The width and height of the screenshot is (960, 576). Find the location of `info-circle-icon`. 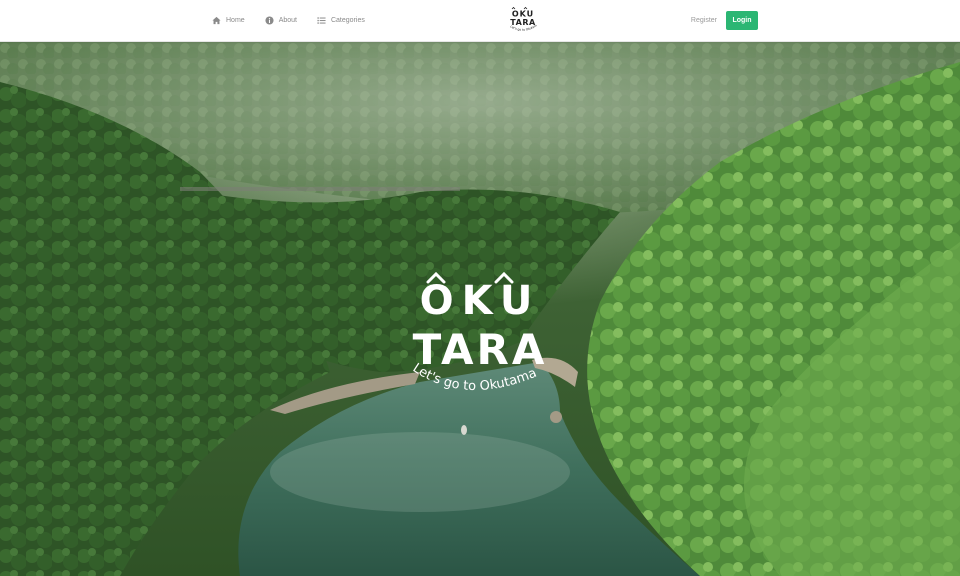

info-circle-icon is located at coordinates (269, 20).